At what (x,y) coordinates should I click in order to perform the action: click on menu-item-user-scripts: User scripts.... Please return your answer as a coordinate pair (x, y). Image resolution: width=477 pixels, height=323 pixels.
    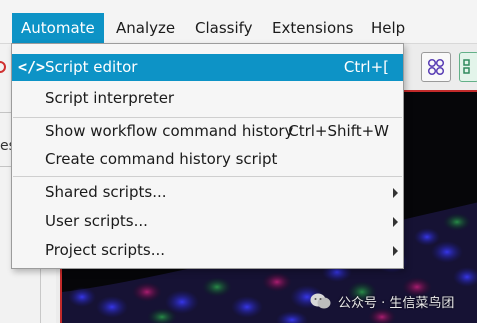
    Looking at the image, I should click on (207, 221).